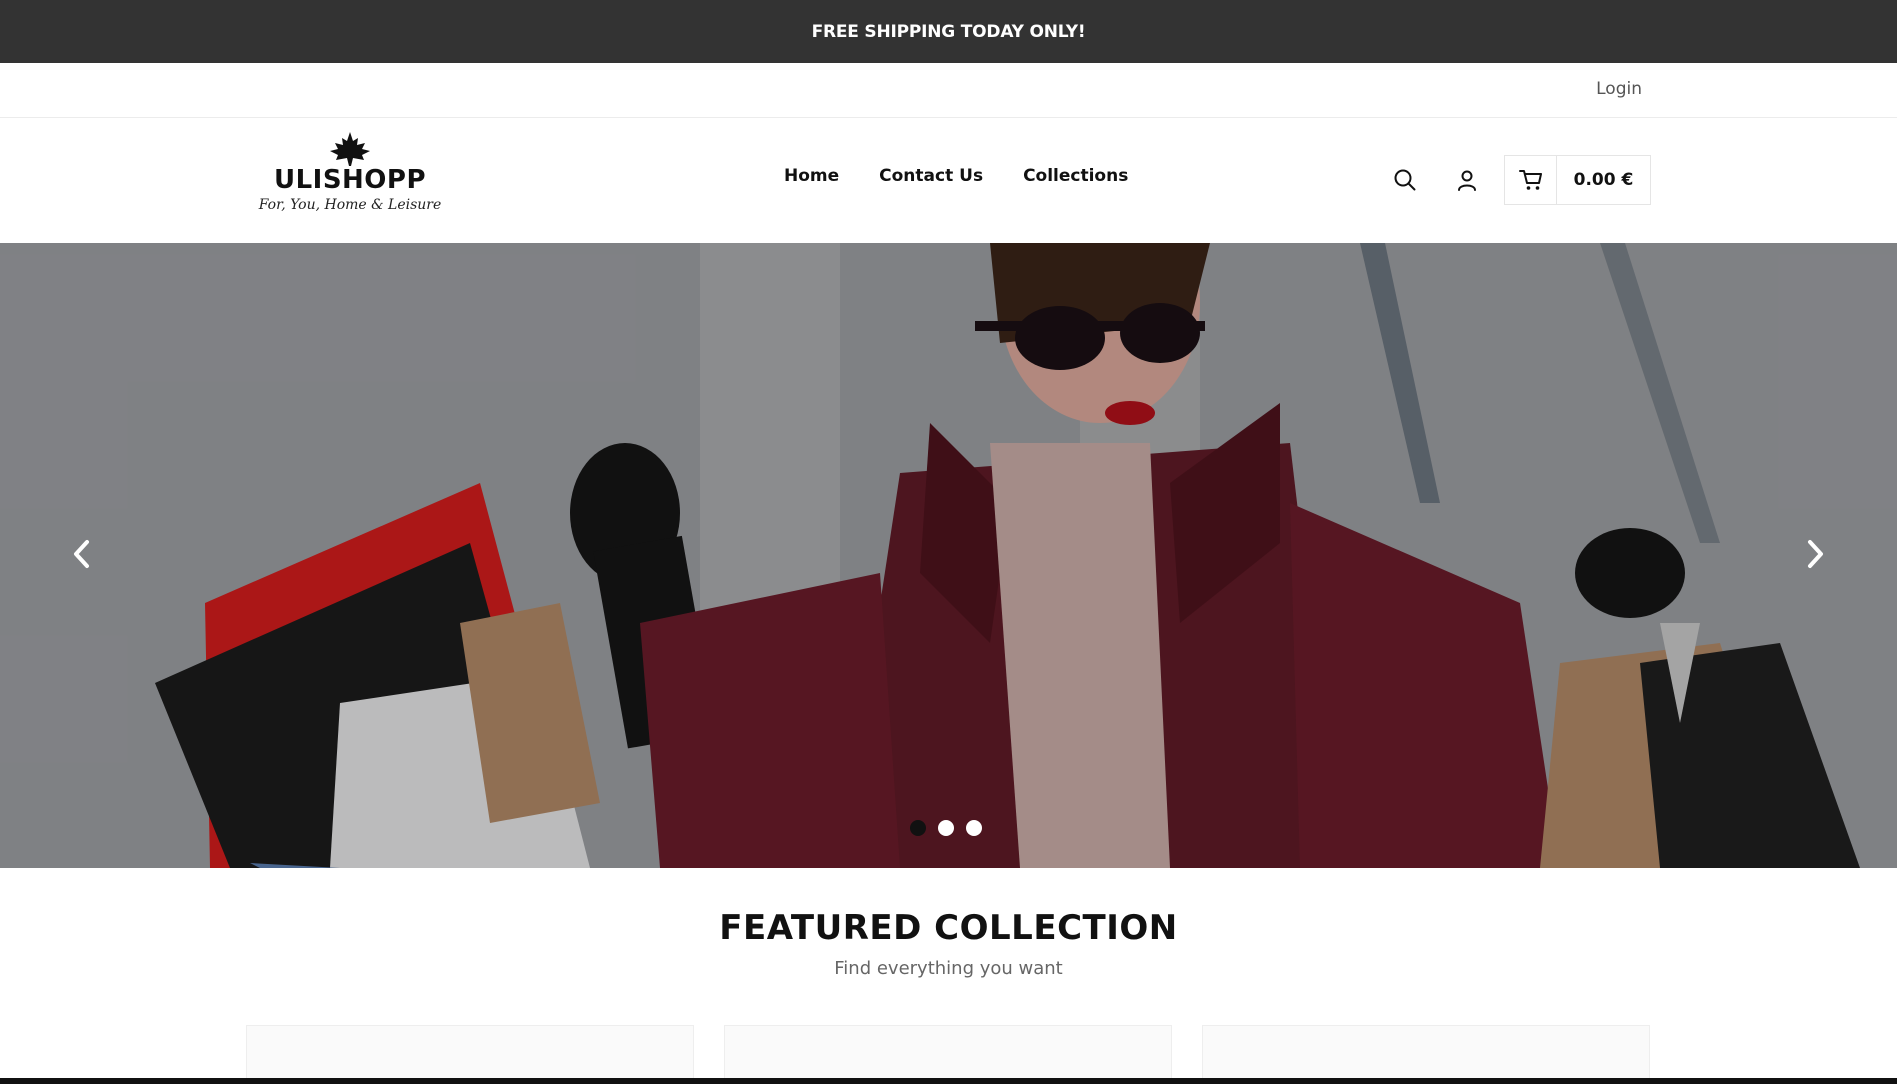 The width and height of the screenshot is (1897, 1084). I want to click on chevron-right-icon, so click(1815, 554).